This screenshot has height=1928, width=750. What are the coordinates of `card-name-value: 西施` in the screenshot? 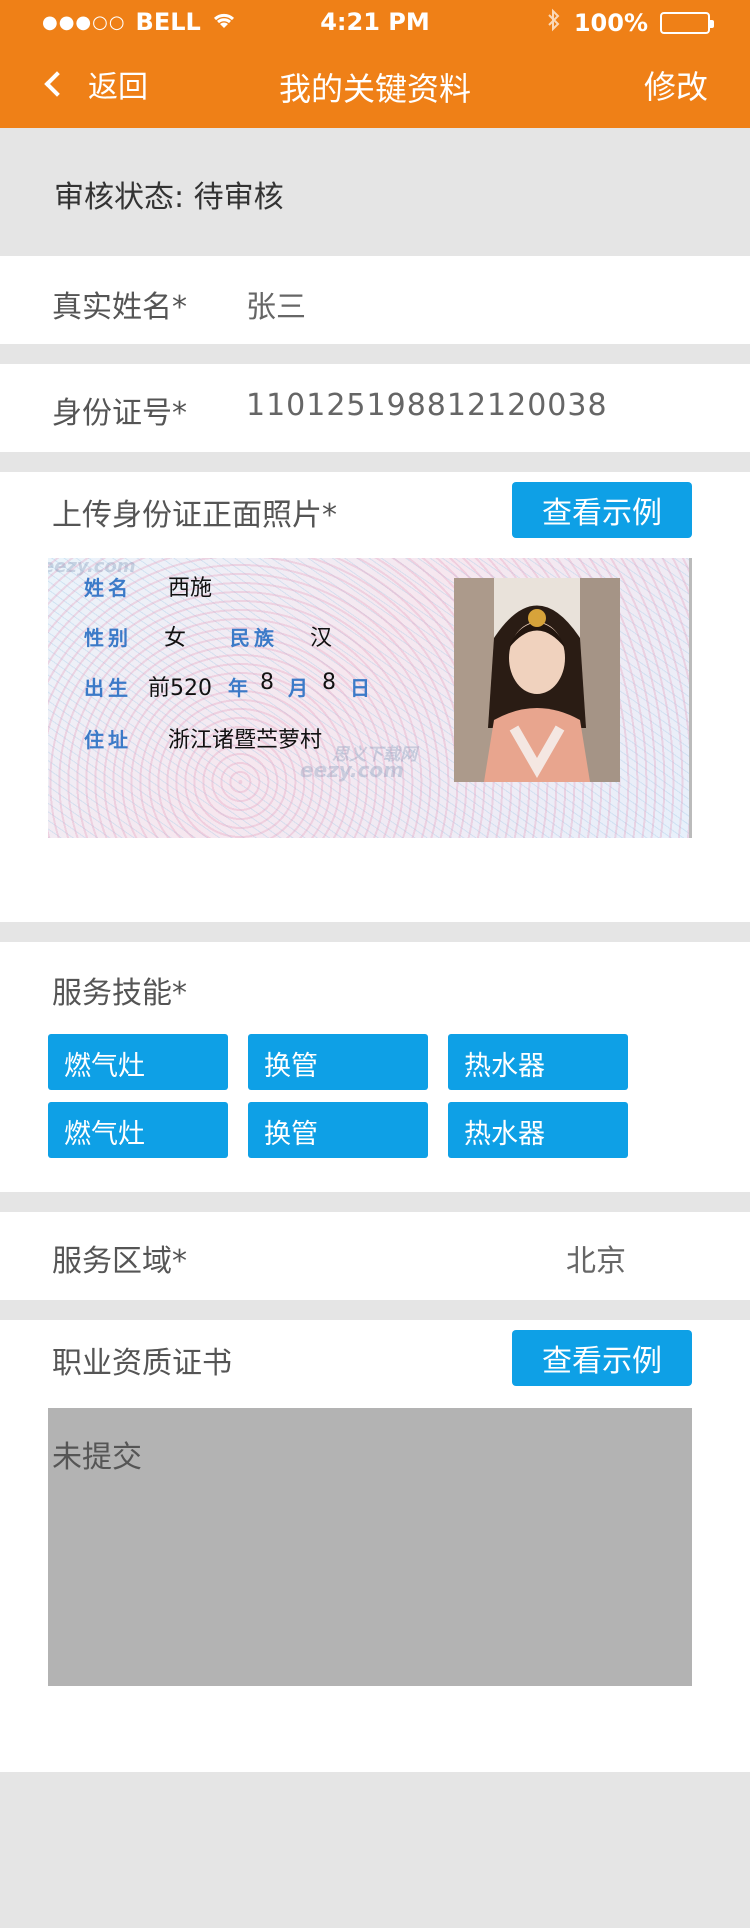 It's located at (190, 588).